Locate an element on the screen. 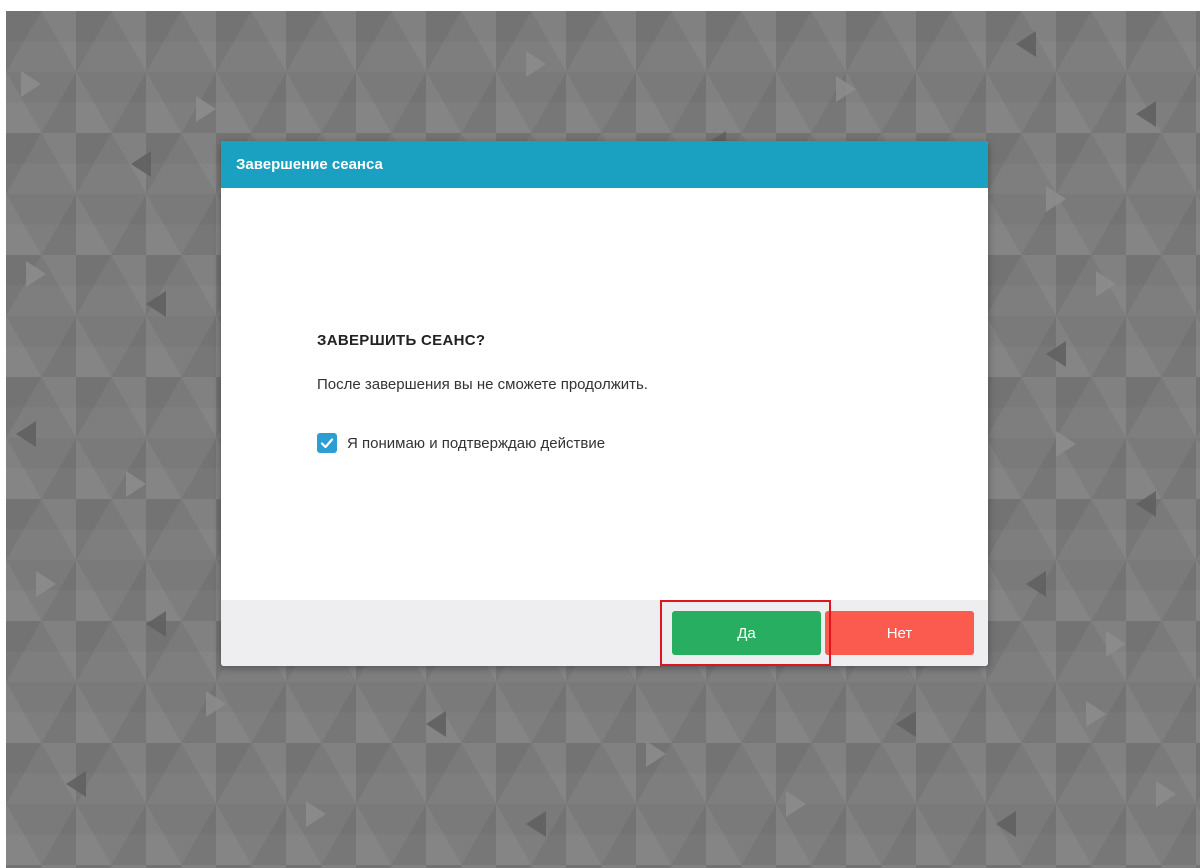  checkmark-icon is located at coordinates (327, 443).